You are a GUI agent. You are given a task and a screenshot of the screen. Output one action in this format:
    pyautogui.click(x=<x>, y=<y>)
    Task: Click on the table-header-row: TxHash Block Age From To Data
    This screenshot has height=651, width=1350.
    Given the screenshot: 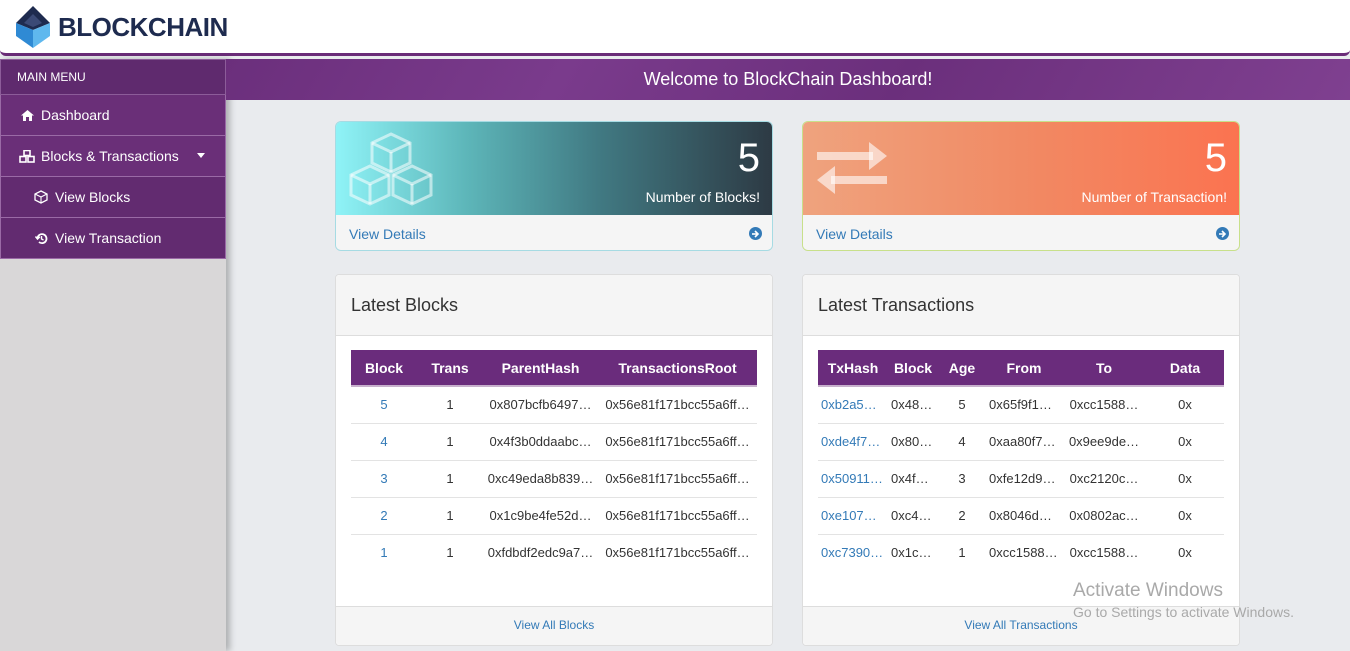 What is the action you would take?
    pyautogui.click(x=1021, y=368)
    